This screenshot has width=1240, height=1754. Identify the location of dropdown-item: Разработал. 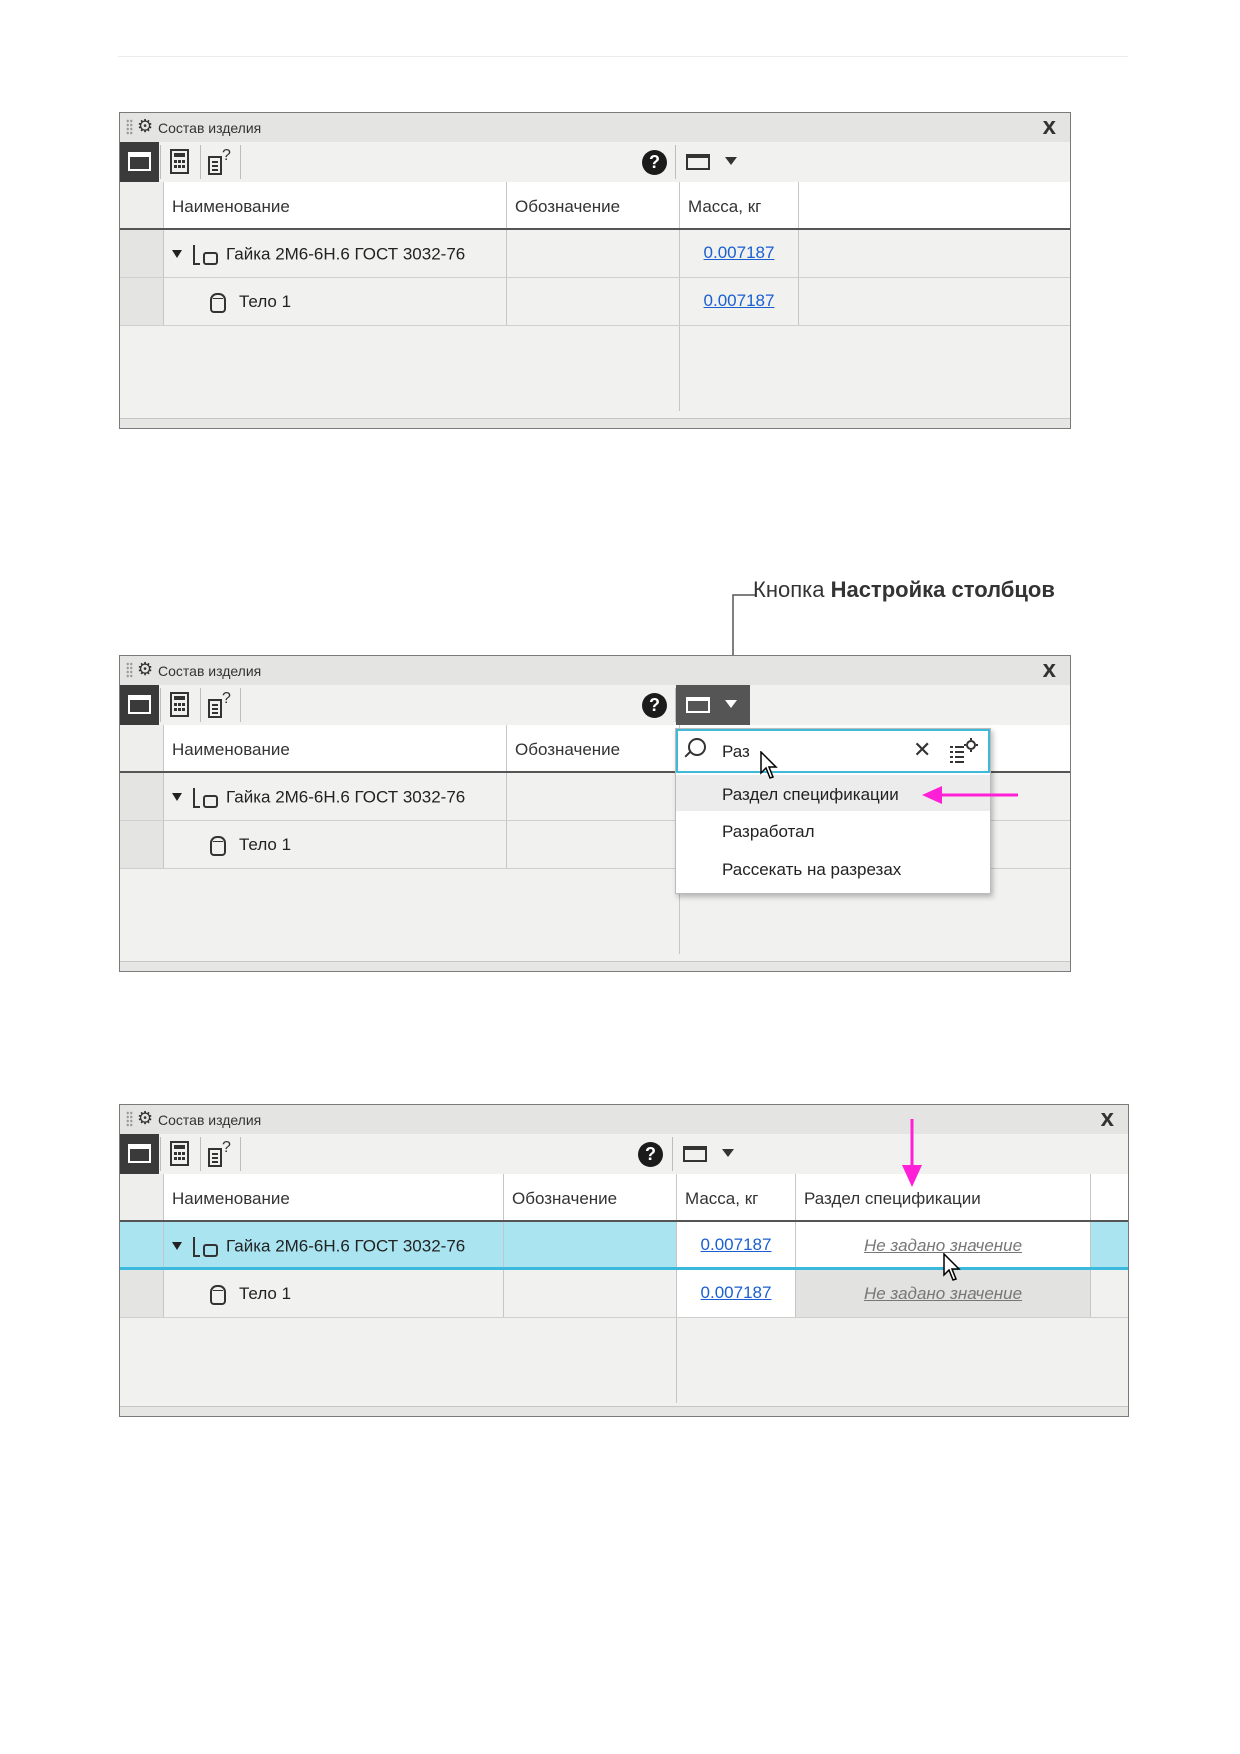
(833, 830).